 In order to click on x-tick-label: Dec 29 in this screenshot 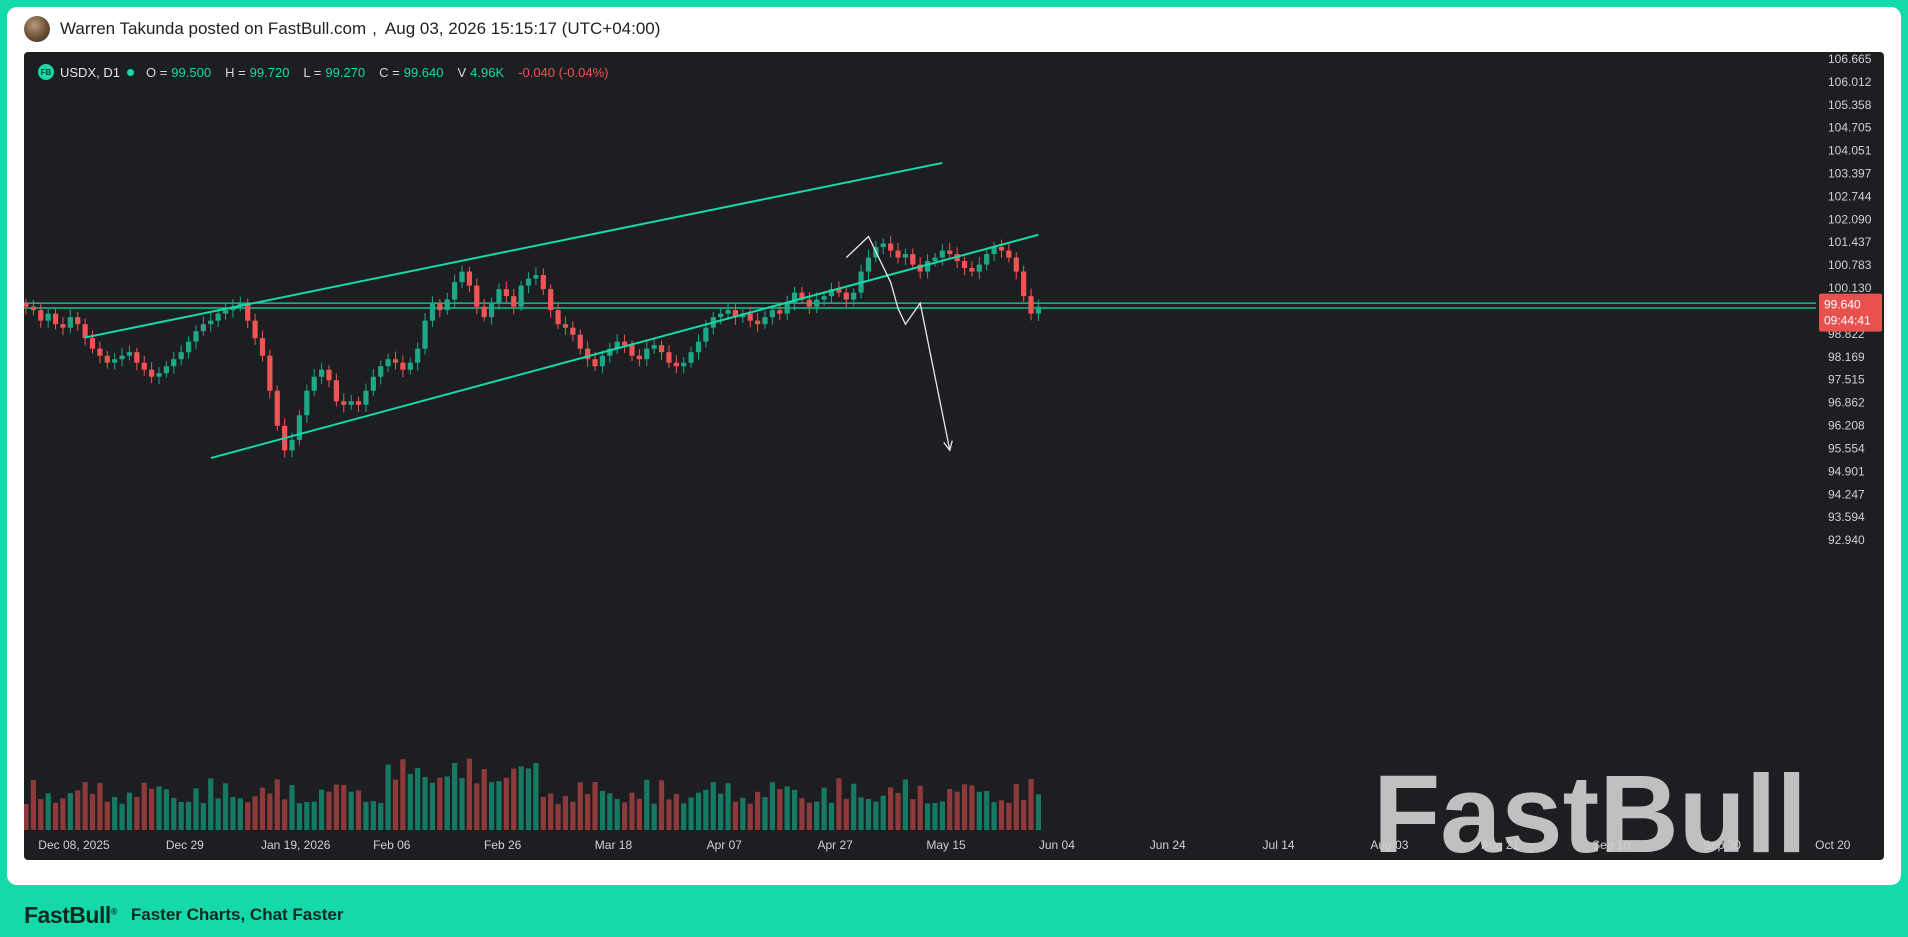, I will do `click(185, 845)`.